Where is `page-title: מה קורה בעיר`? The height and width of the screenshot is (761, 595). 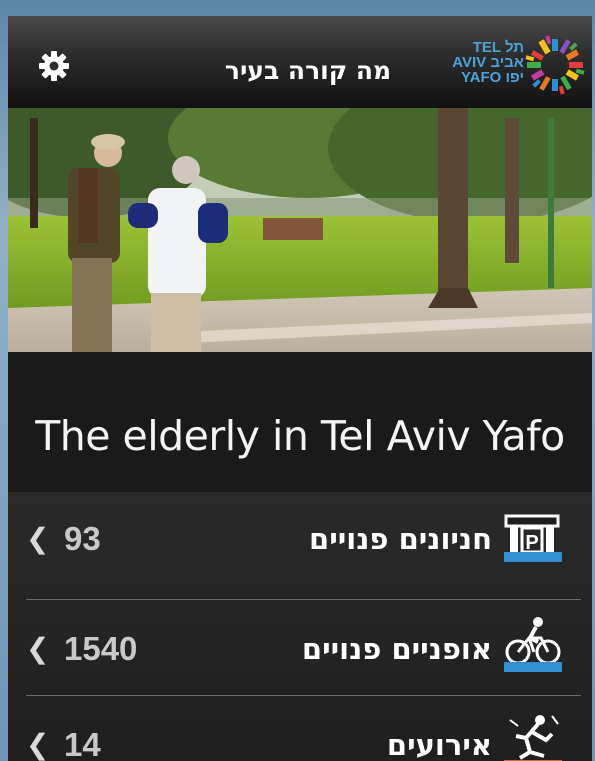 page-title: מה קורה בעיר is located at coordinates (308, 70).